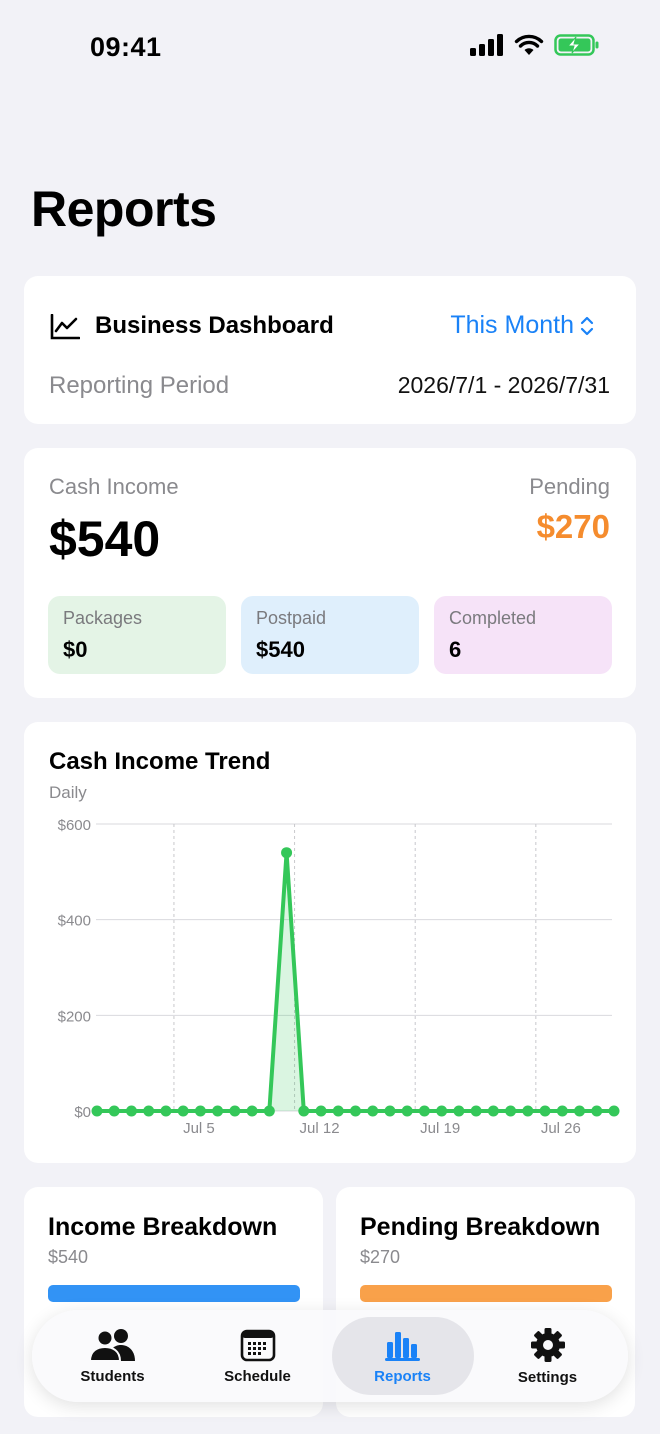 Image resolution: width=660 pixels, height=1434 pixels. What do you see at coordinates (569, 486) in the screenshot?
I see `pending-label: Pending` at bounding box center [569, 486].